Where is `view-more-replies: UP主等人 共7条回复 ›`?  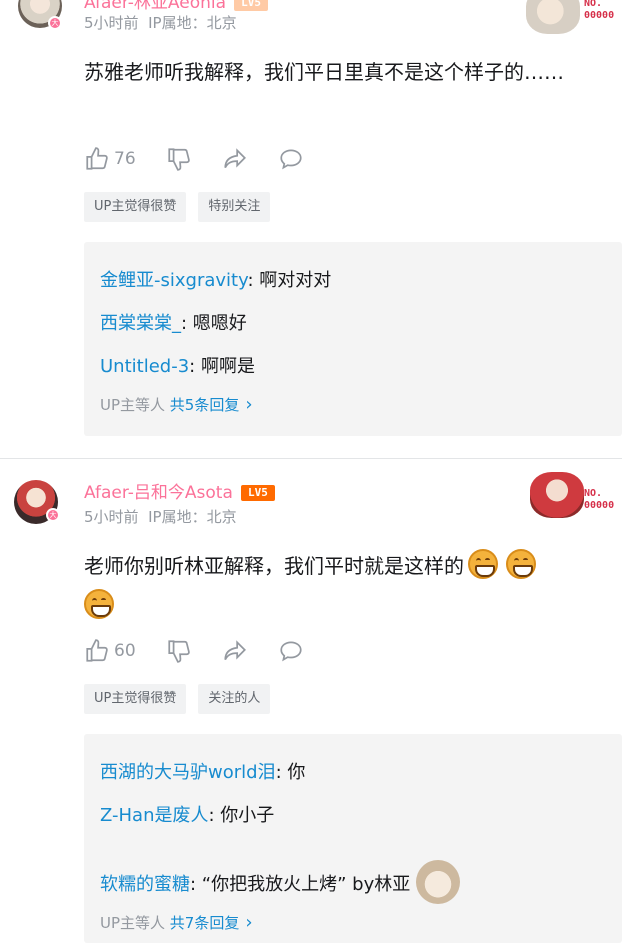
view-more-replies: UP主等人 共7条回复 › is located at coordinates (176, 922).